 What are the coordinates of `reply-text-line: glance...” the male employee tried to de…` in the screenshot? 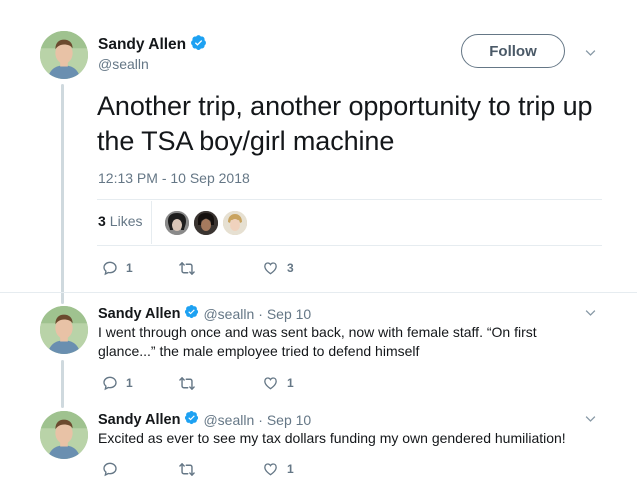 It's located at (259, 351).